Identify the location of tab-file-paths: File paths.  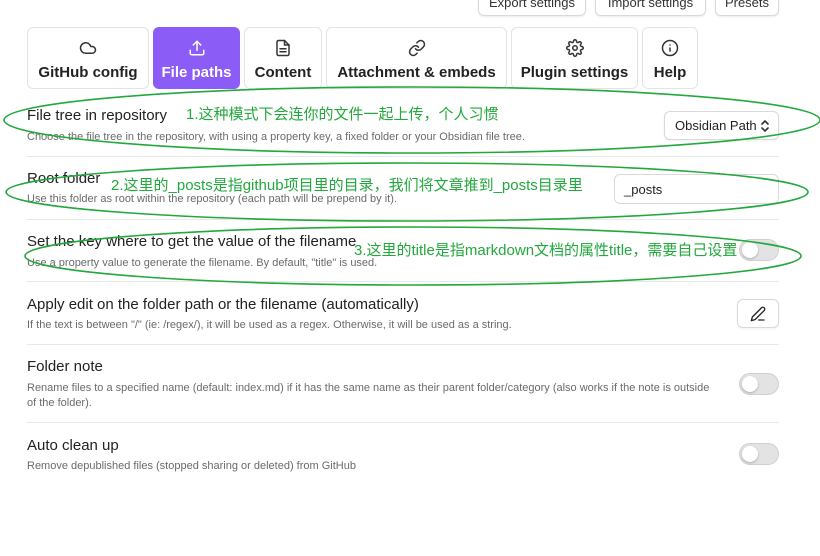
(196, 58).